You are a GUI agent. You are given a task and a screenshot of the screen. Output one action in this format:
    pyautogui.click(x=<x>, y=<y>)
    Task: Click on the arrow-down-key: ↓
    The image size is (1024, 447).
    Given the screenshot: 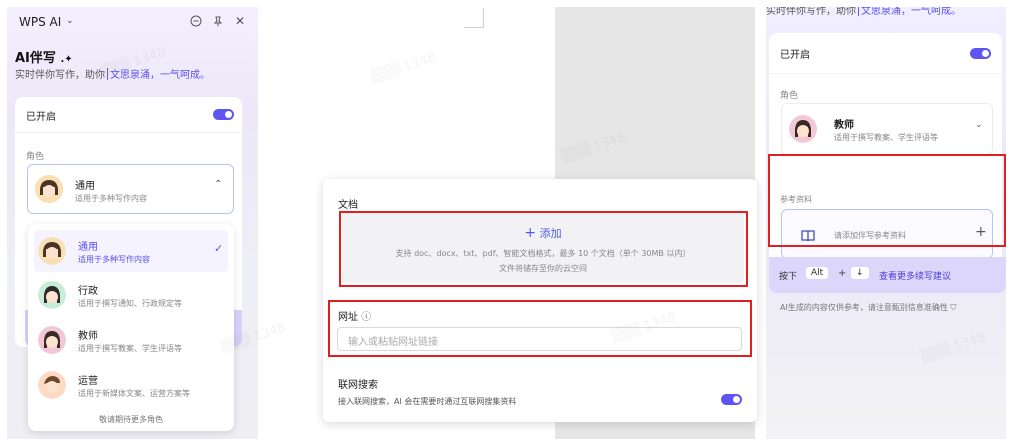 What is the action you would take?
    pyautogui.click(x=860, y=273)
    